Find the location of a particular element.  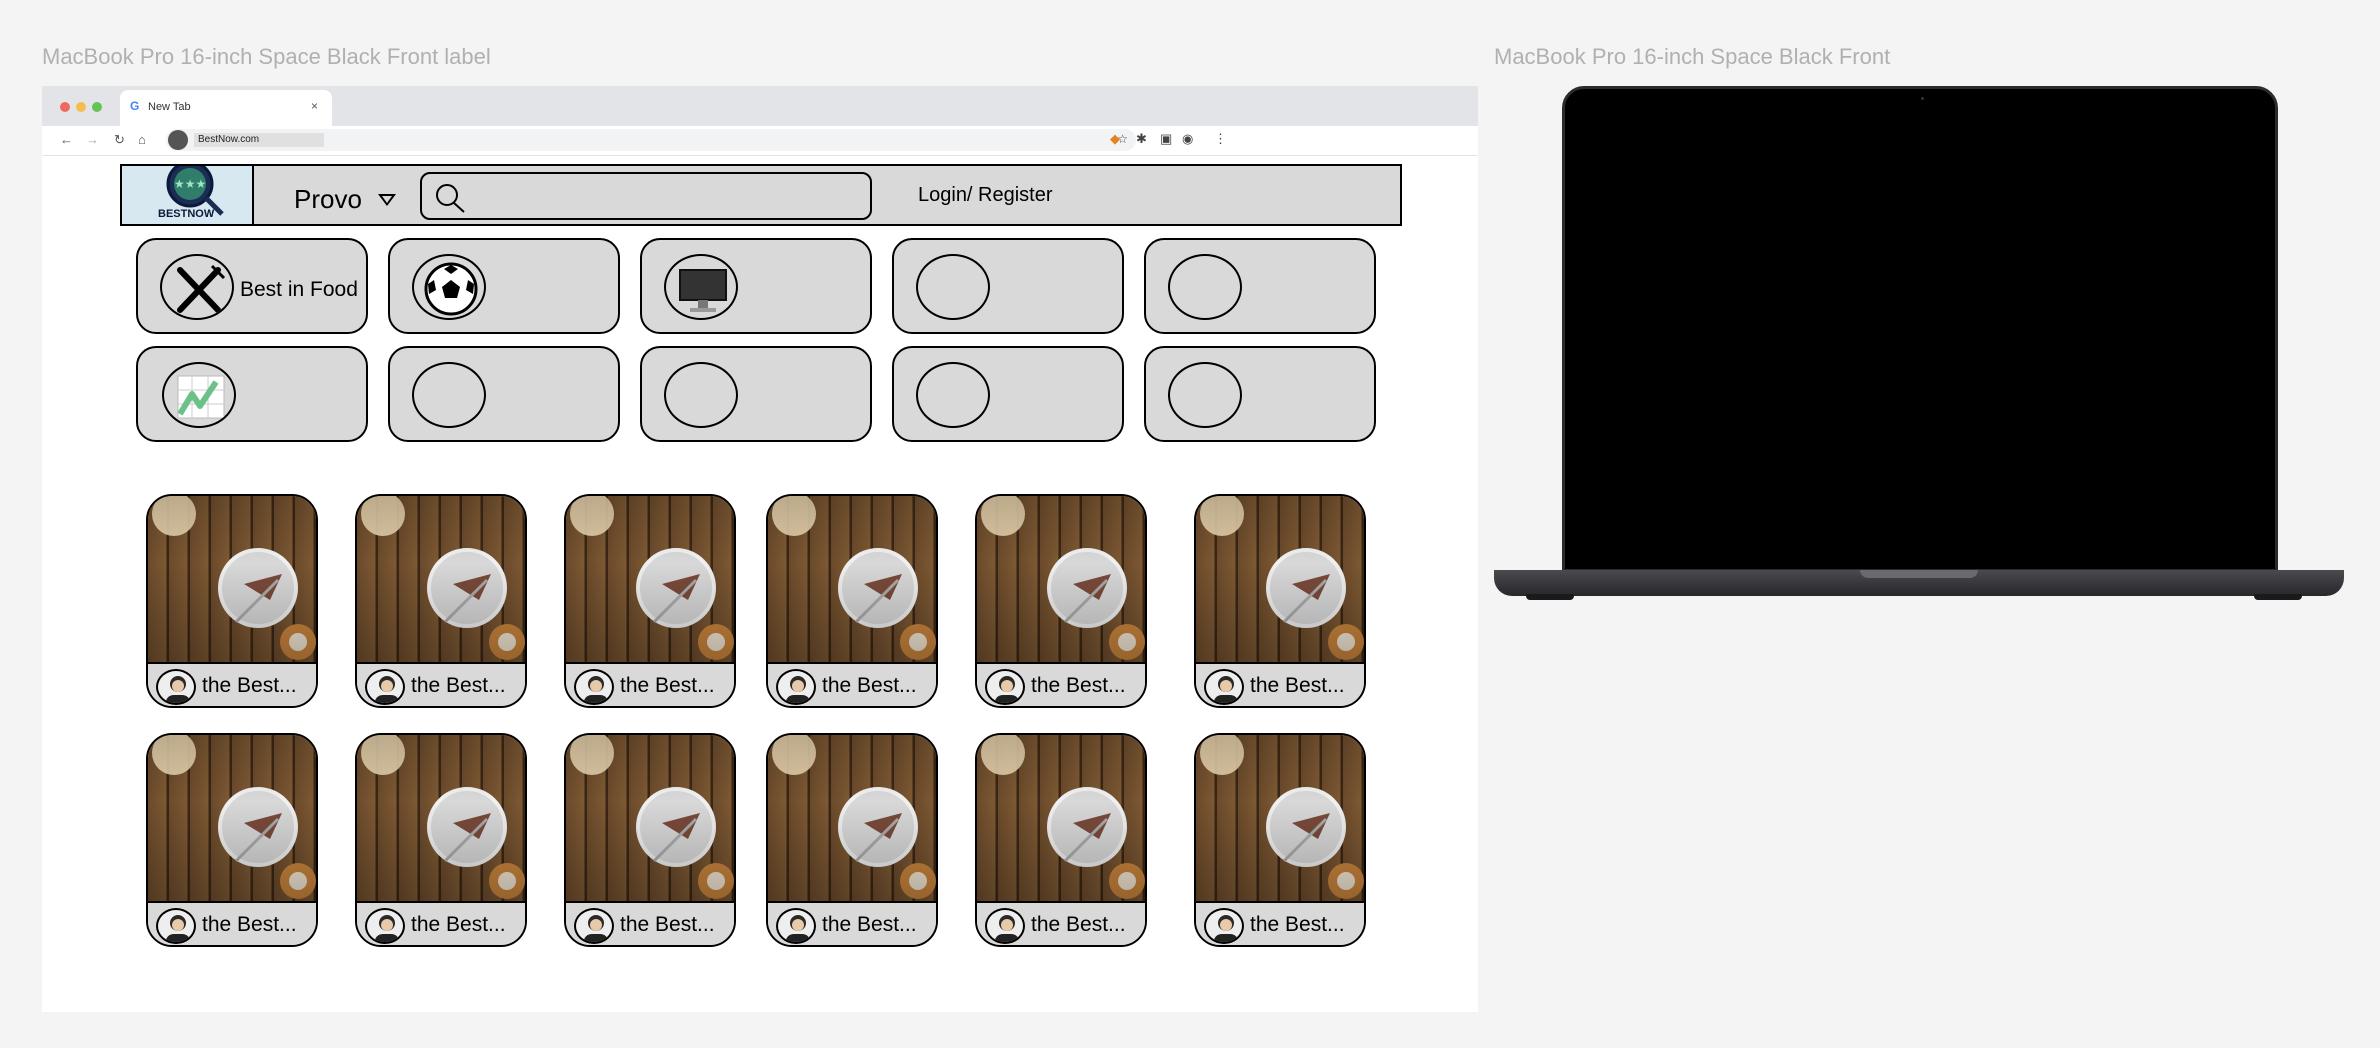

site-info-icon is located at coordinates (178, 140).